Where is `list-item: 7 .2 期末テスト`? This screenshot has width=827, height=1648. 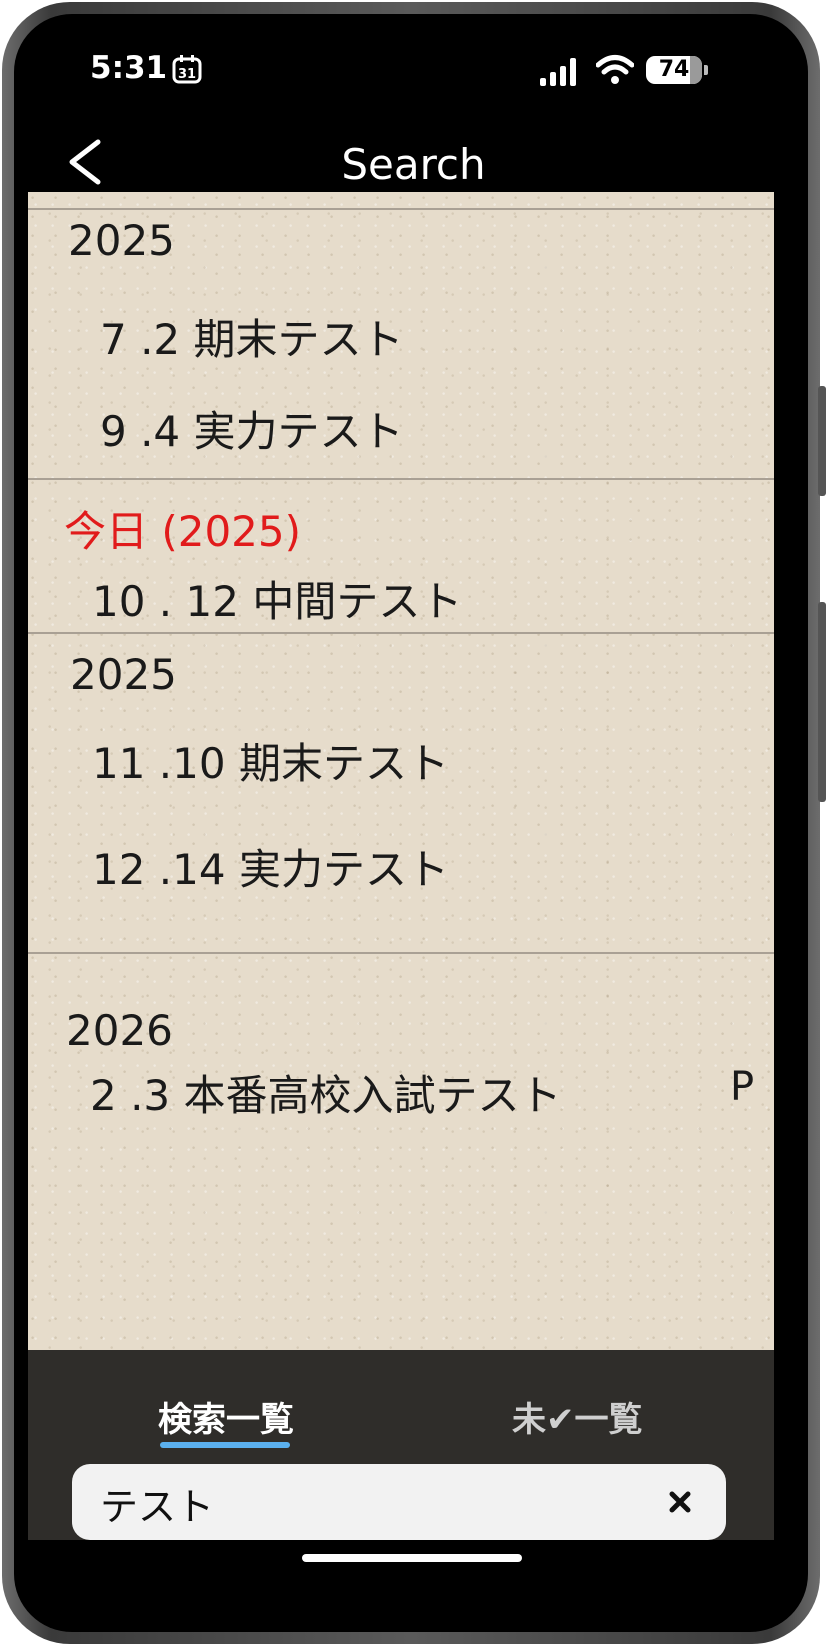 list-item: 7 .2 期末テスト is located at coordinates (252, 336).